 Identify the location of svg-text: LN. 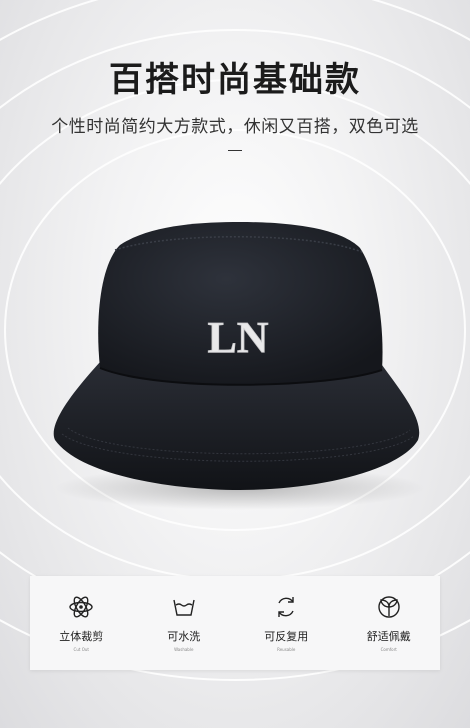
(237, 337).